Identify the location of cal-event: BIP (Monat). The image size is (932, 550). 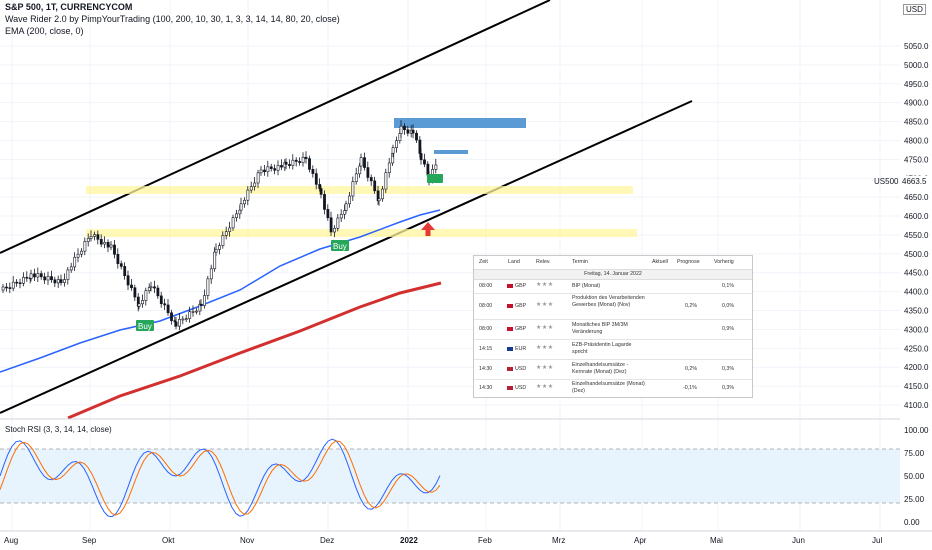
(586, 286).